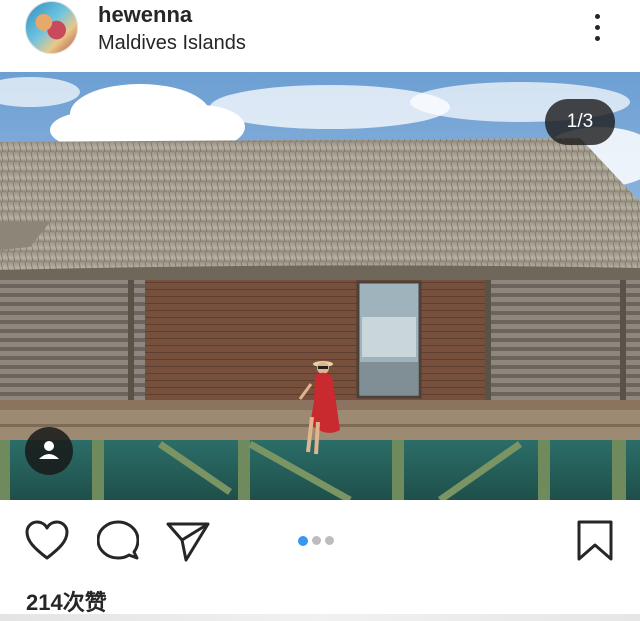 Image resolution: width=640 pixels, height=621 pixels. Describe the element at coordinates (145, 15) in the screenshot. I see `username: hewenna` at that location.